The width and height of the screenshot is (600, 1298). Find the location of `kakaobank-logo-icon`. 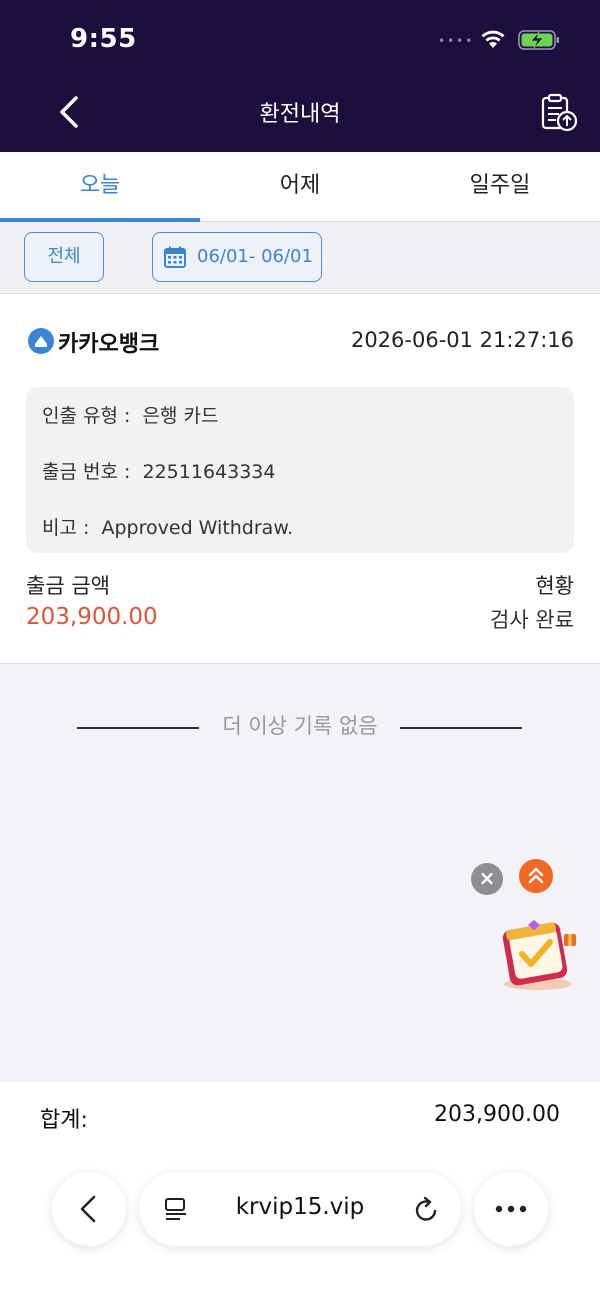

kakaobank-logo-icon is located at coordinates (41, 341).